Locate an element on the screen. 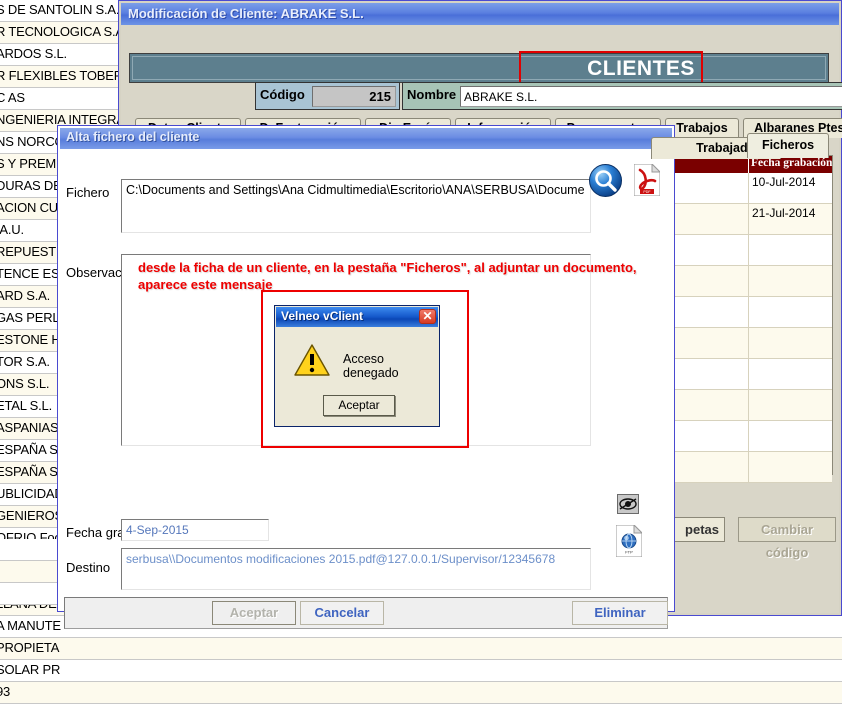 The image size is (842, 704). list-item-label: R FLEXIBLES TOBEPAL is located at coordinates (68, 75).